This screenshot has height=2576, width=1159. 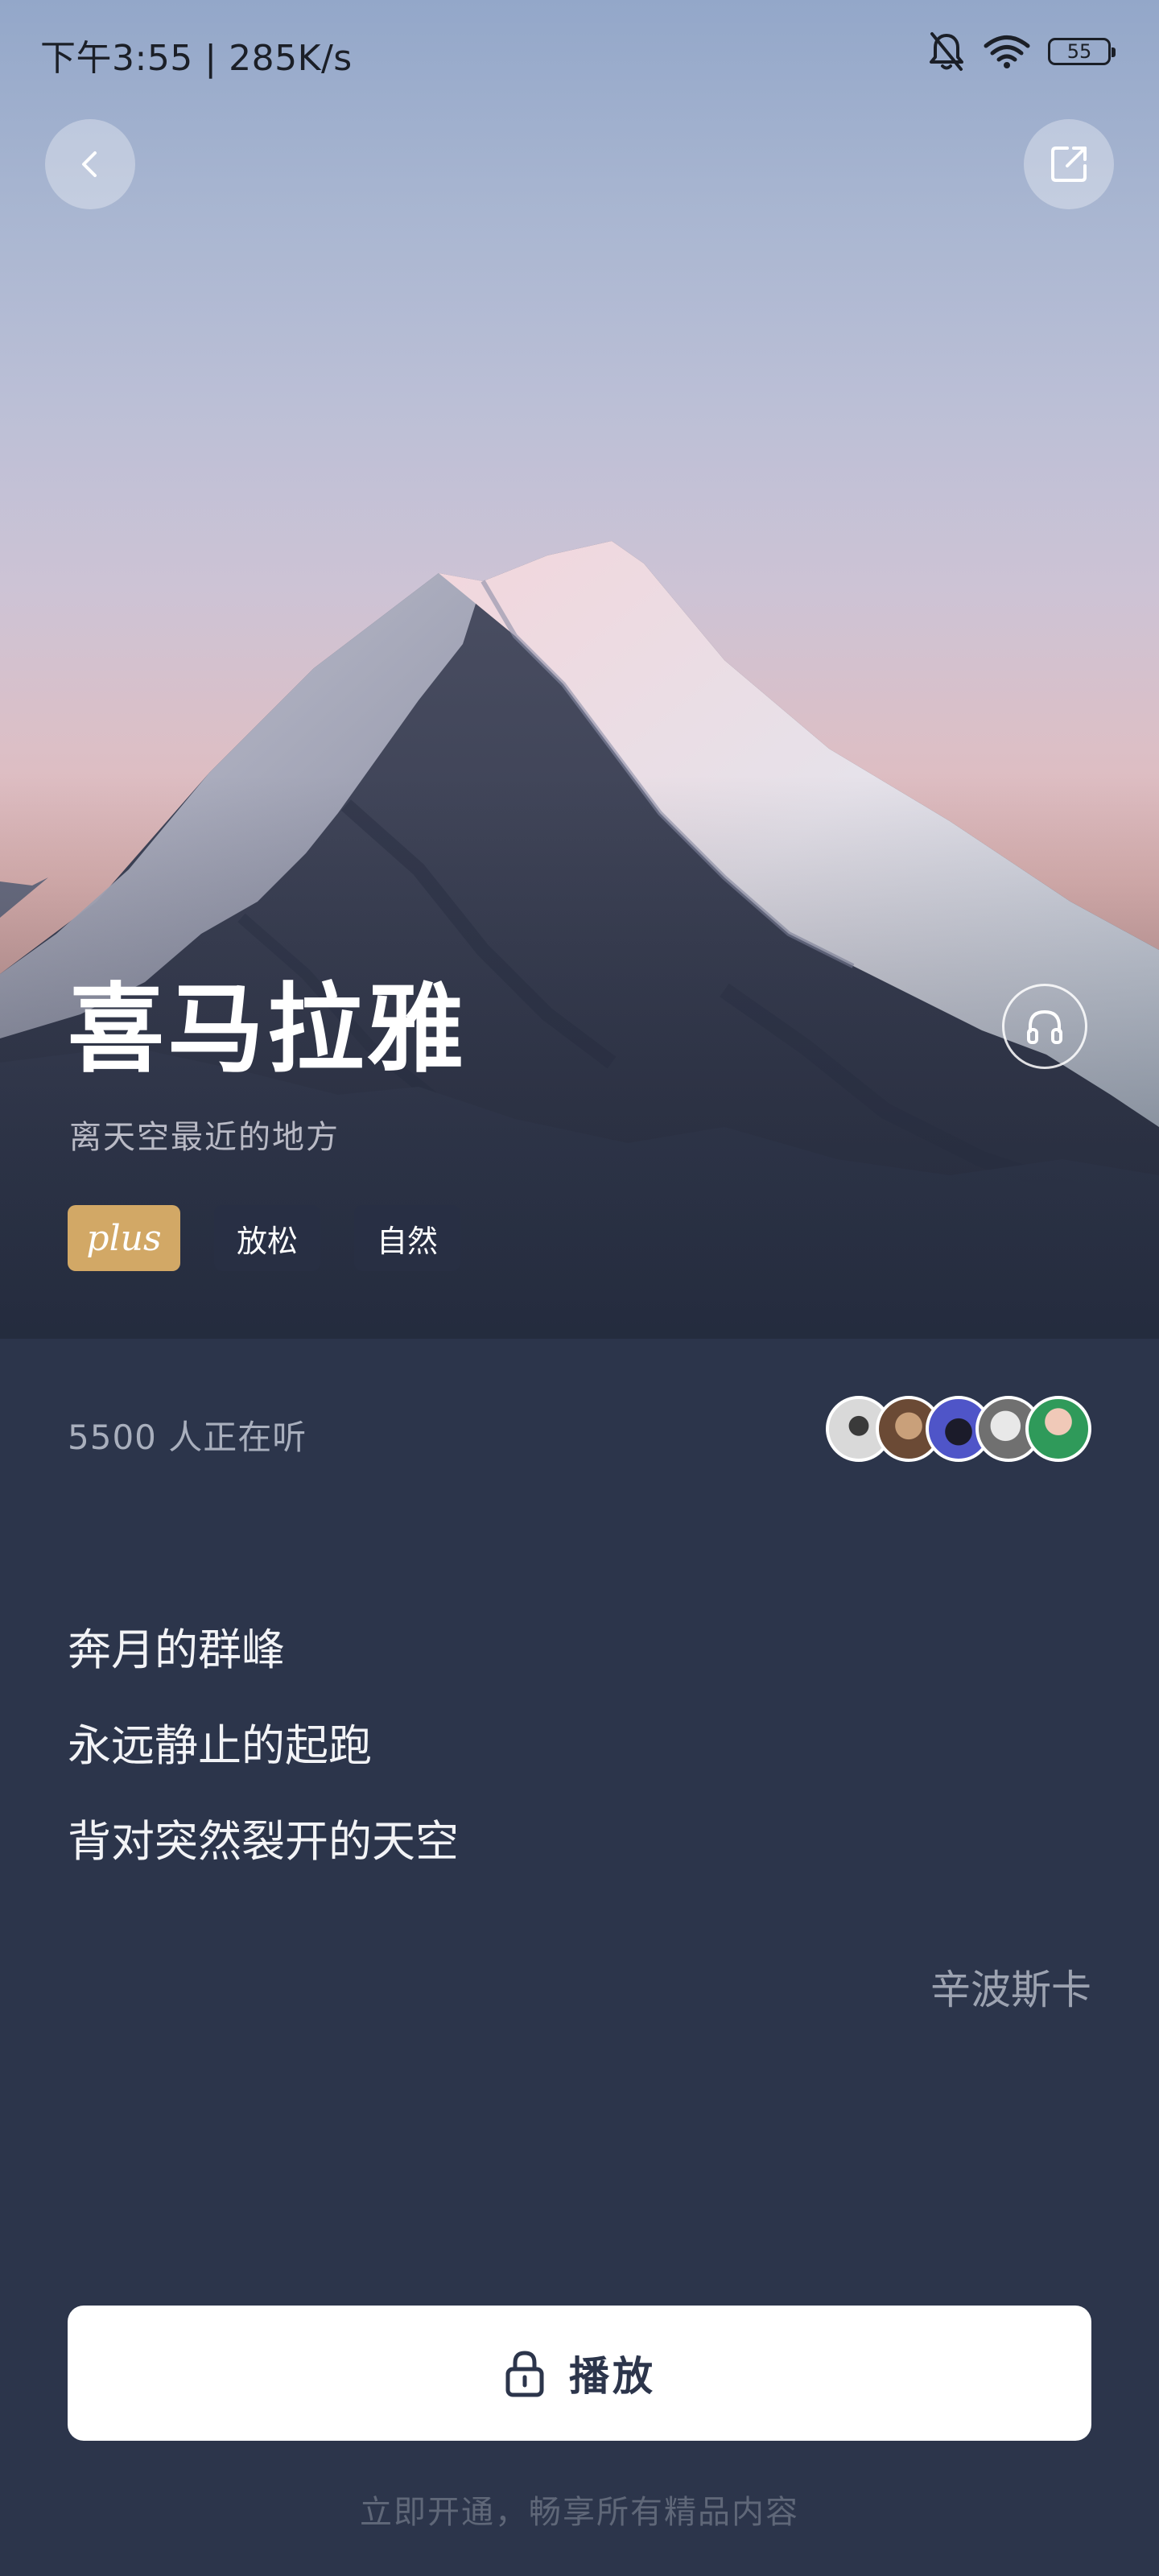 I want to click on subscribe-promo: 立即开通，畅享所有精品内容, so click(x=579, y=2509).